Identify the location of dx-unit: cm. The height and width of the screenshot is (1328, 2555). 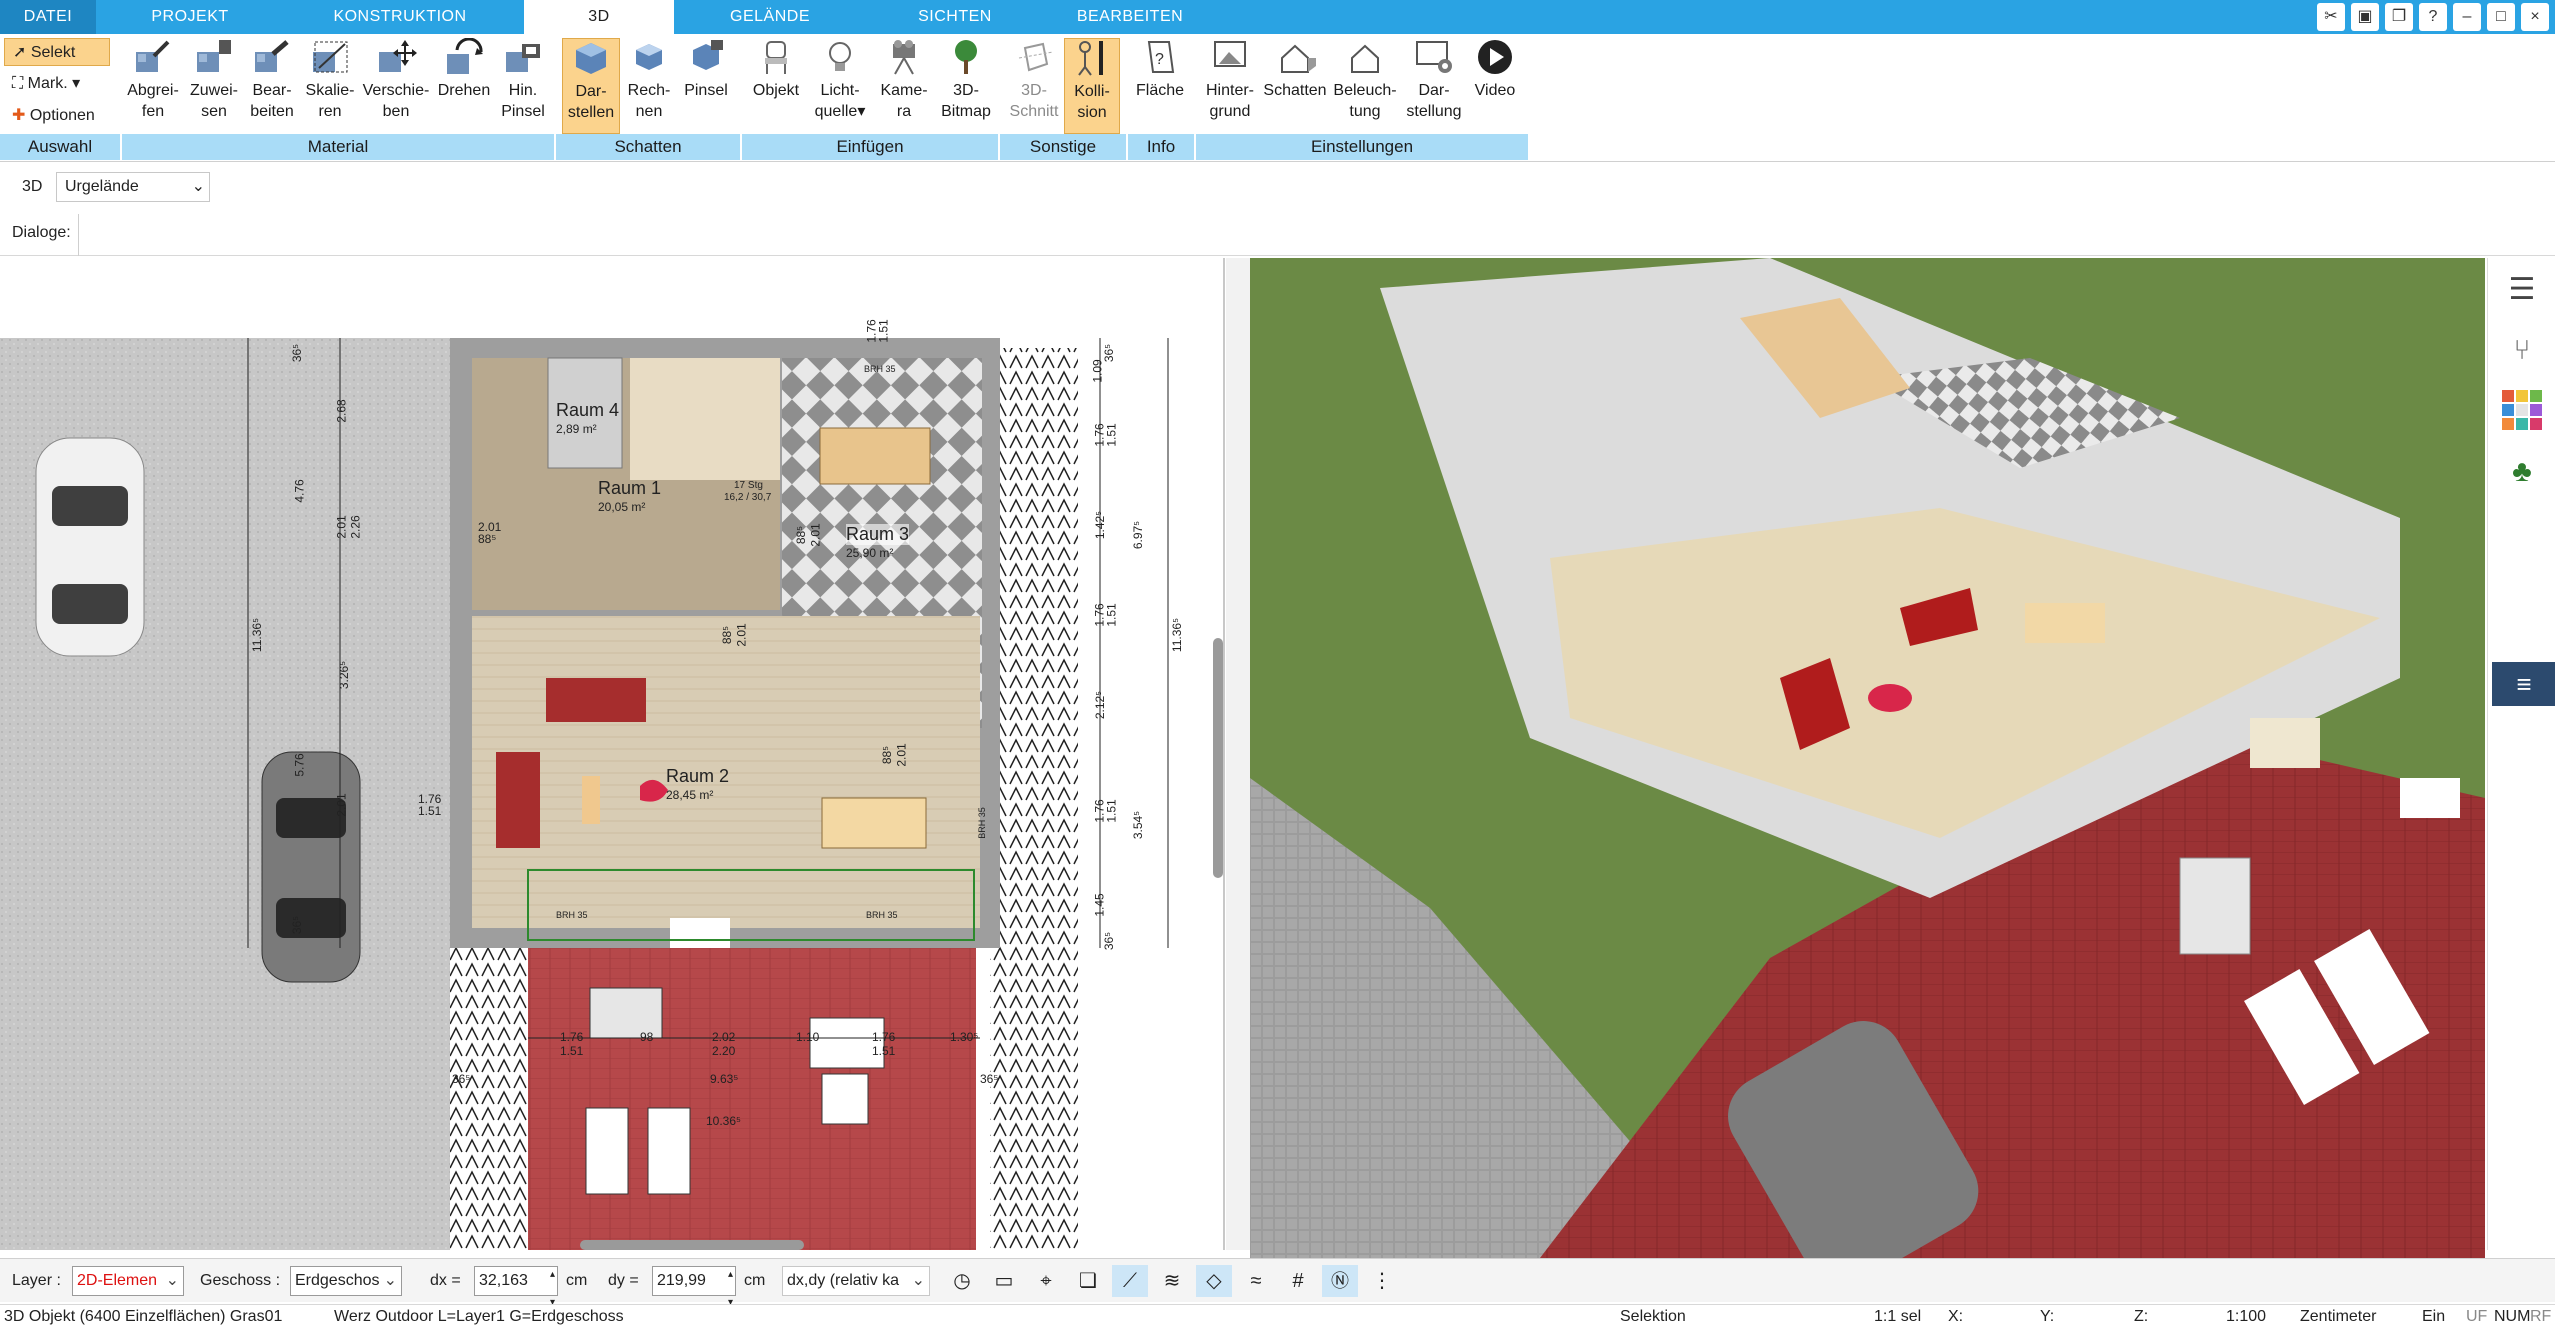
(577, 1280).